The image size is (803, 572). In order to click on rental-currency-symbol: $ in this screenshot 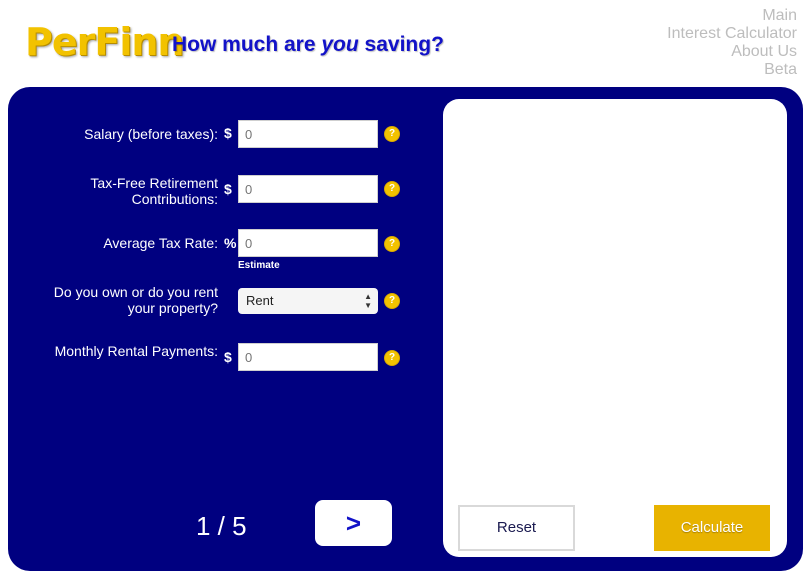, I will do `click(228, 357)`.